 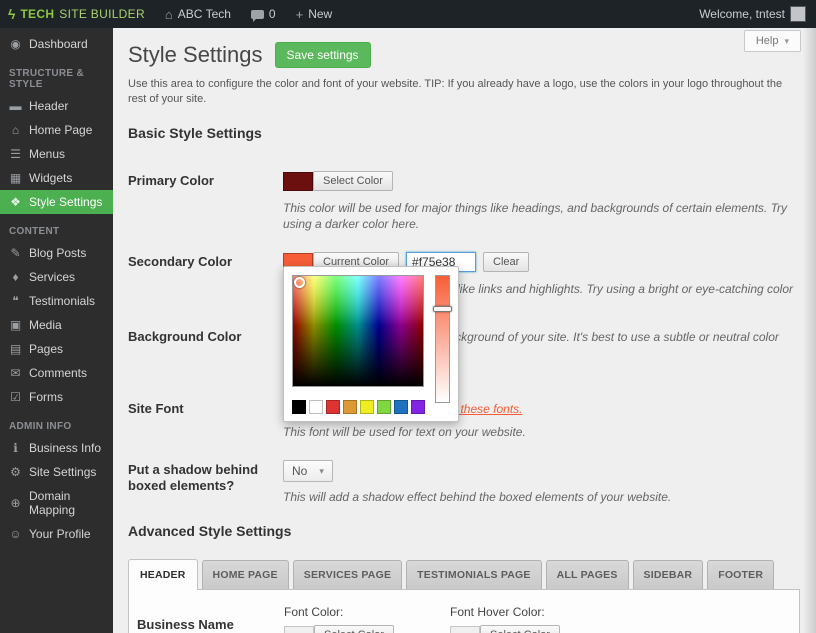 What do you see at coordinates (320, 14) in the screenshot?
I see `new-label: New` at bounding box center [320, 14].